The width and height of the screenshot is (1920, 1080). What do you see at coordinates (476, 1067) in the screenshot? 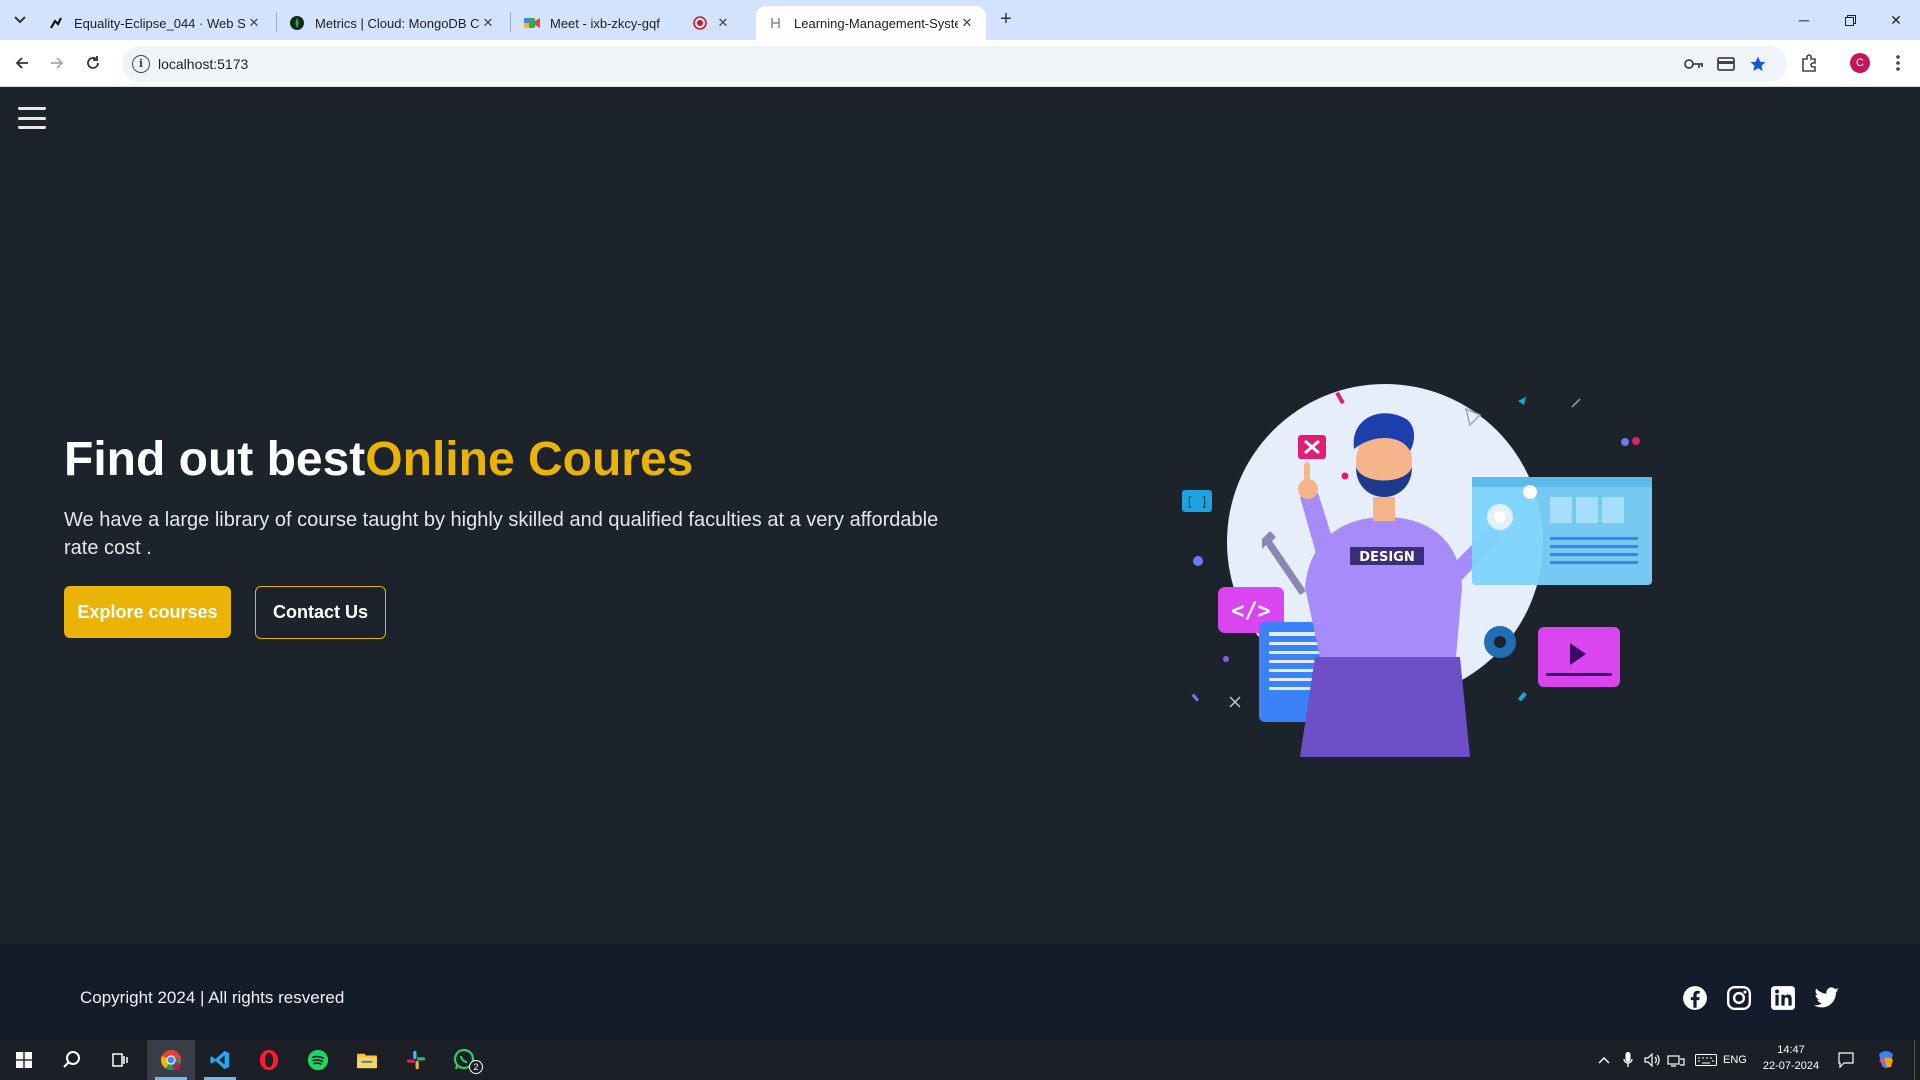
I see `whatsapp-badge: 2` at bounding box center [476, 1067].